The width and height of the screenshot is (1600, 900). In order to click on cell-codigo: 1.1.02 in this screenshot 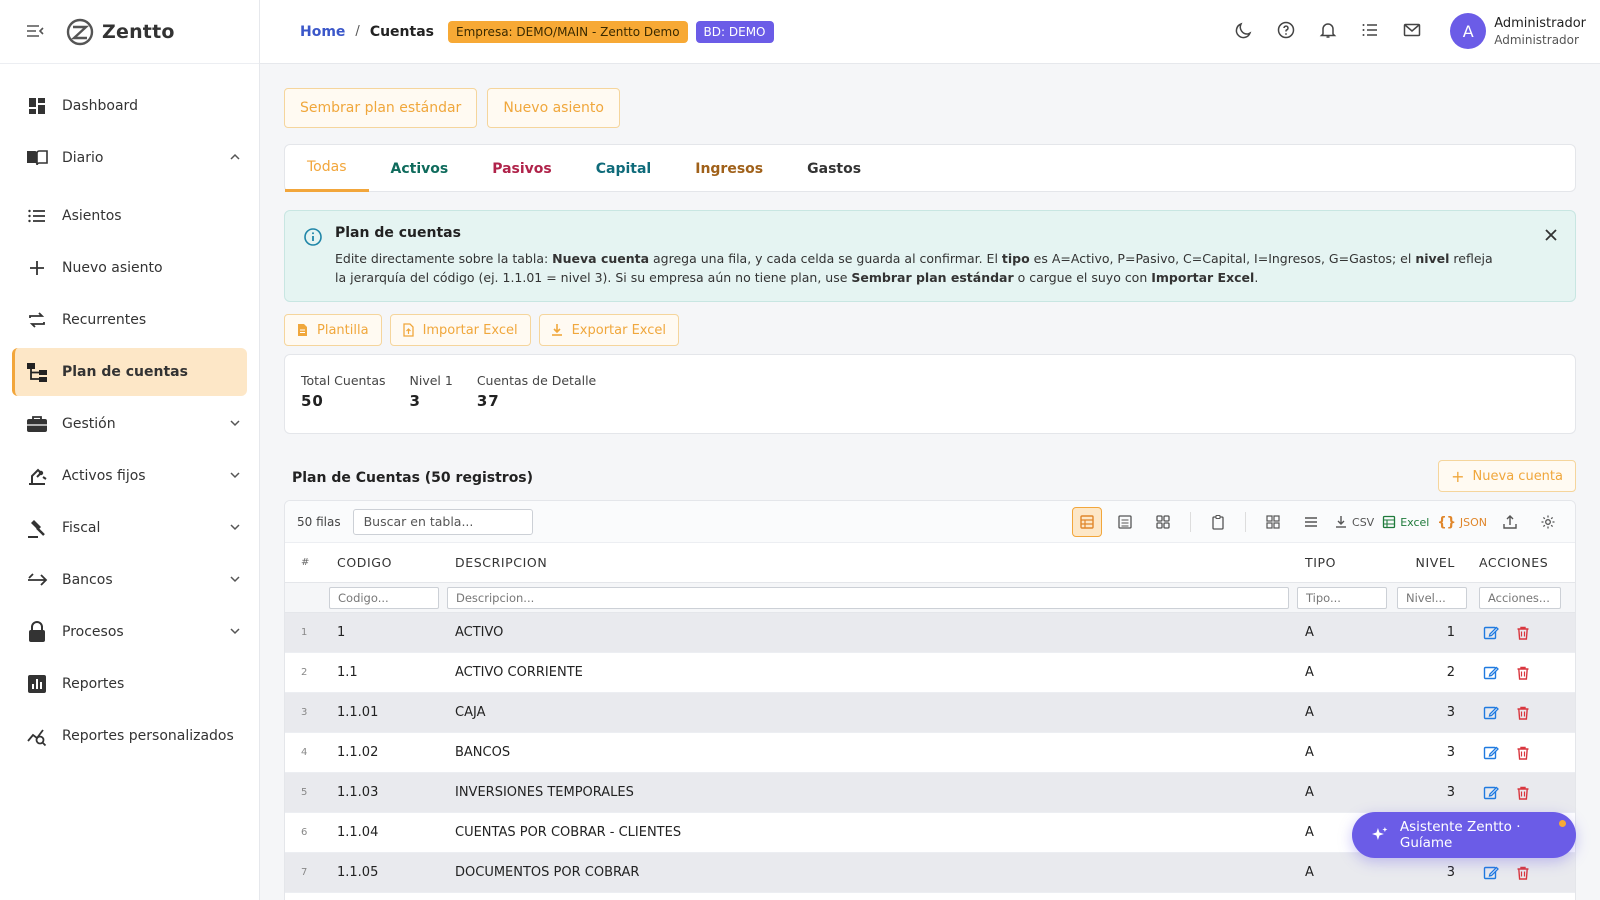, I will do `click(388, 752)`.